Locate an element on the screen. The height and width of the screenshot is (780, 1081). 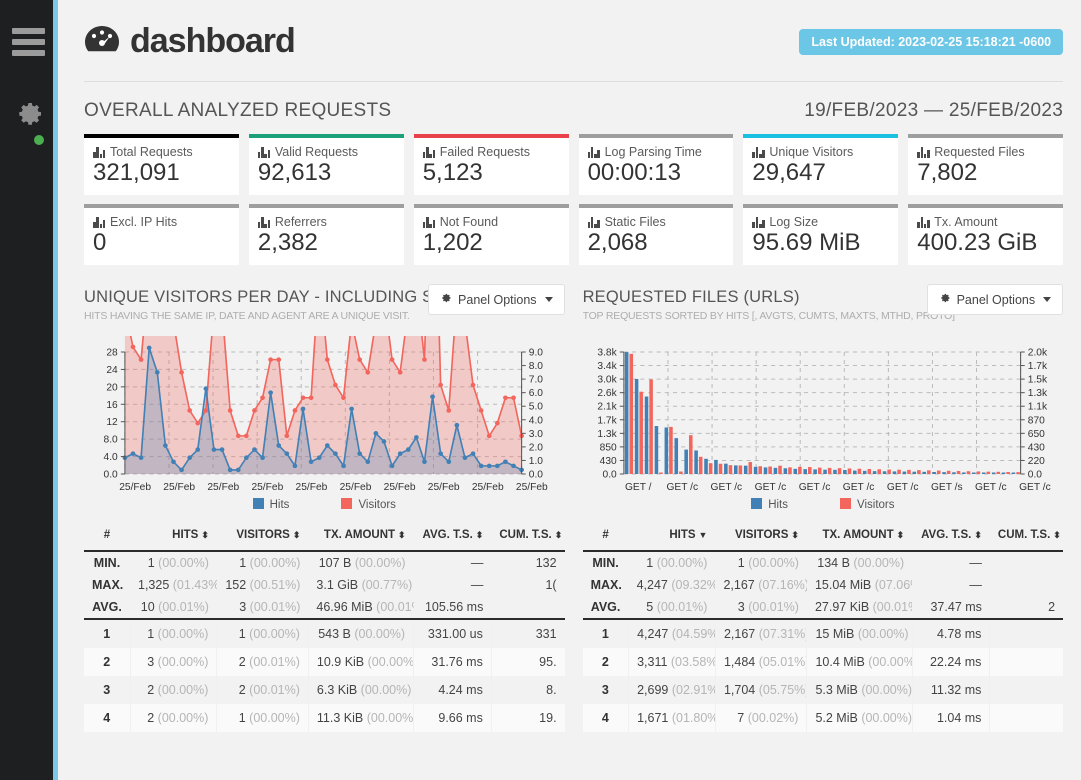
svg-text: 6.0 is located at coordinates (536, 393).